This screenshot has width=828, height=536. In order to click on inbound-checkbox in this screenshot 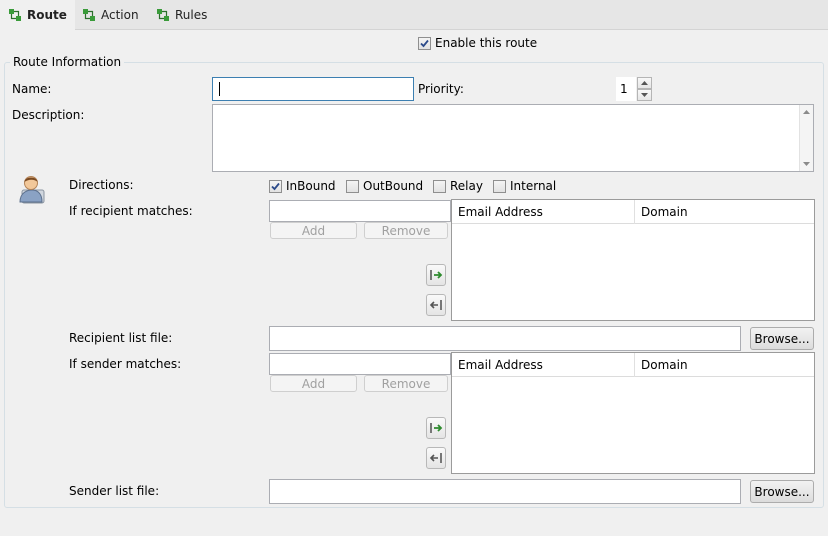, I will do `click(275, 186)`.